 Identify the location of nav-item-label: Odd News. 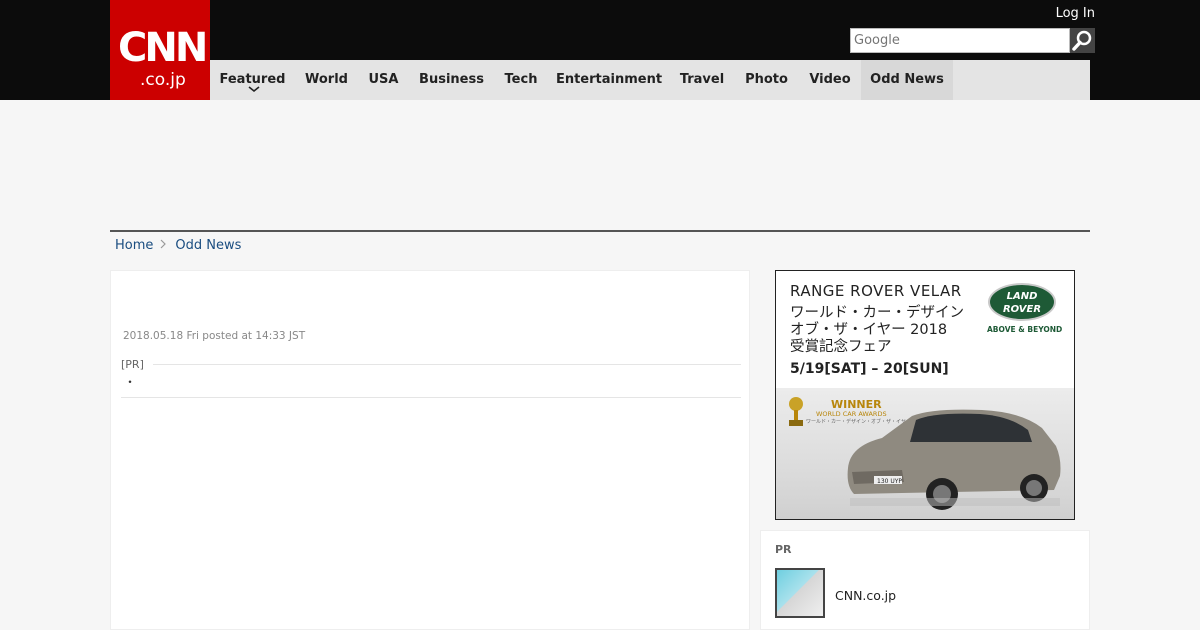
(907, 79).